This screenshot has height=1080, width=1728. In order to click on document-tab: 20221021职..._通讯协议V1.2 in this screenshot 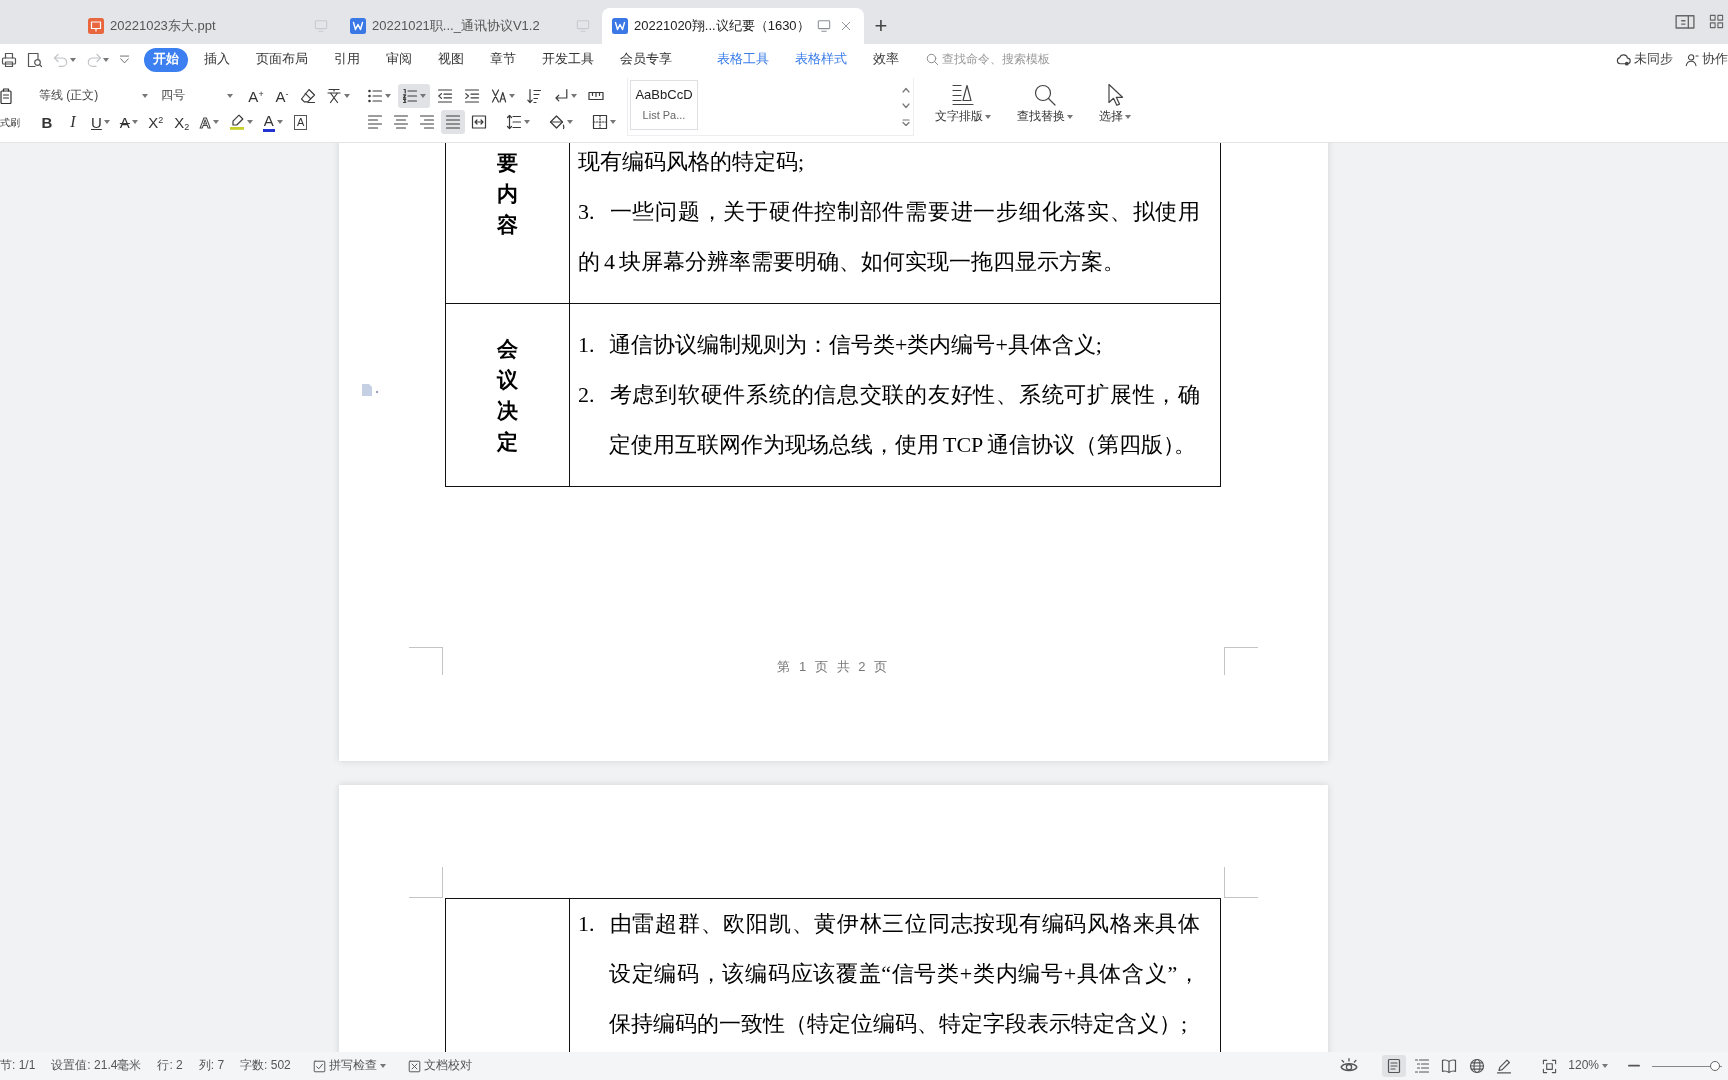, I will do `click(471, 26)`.